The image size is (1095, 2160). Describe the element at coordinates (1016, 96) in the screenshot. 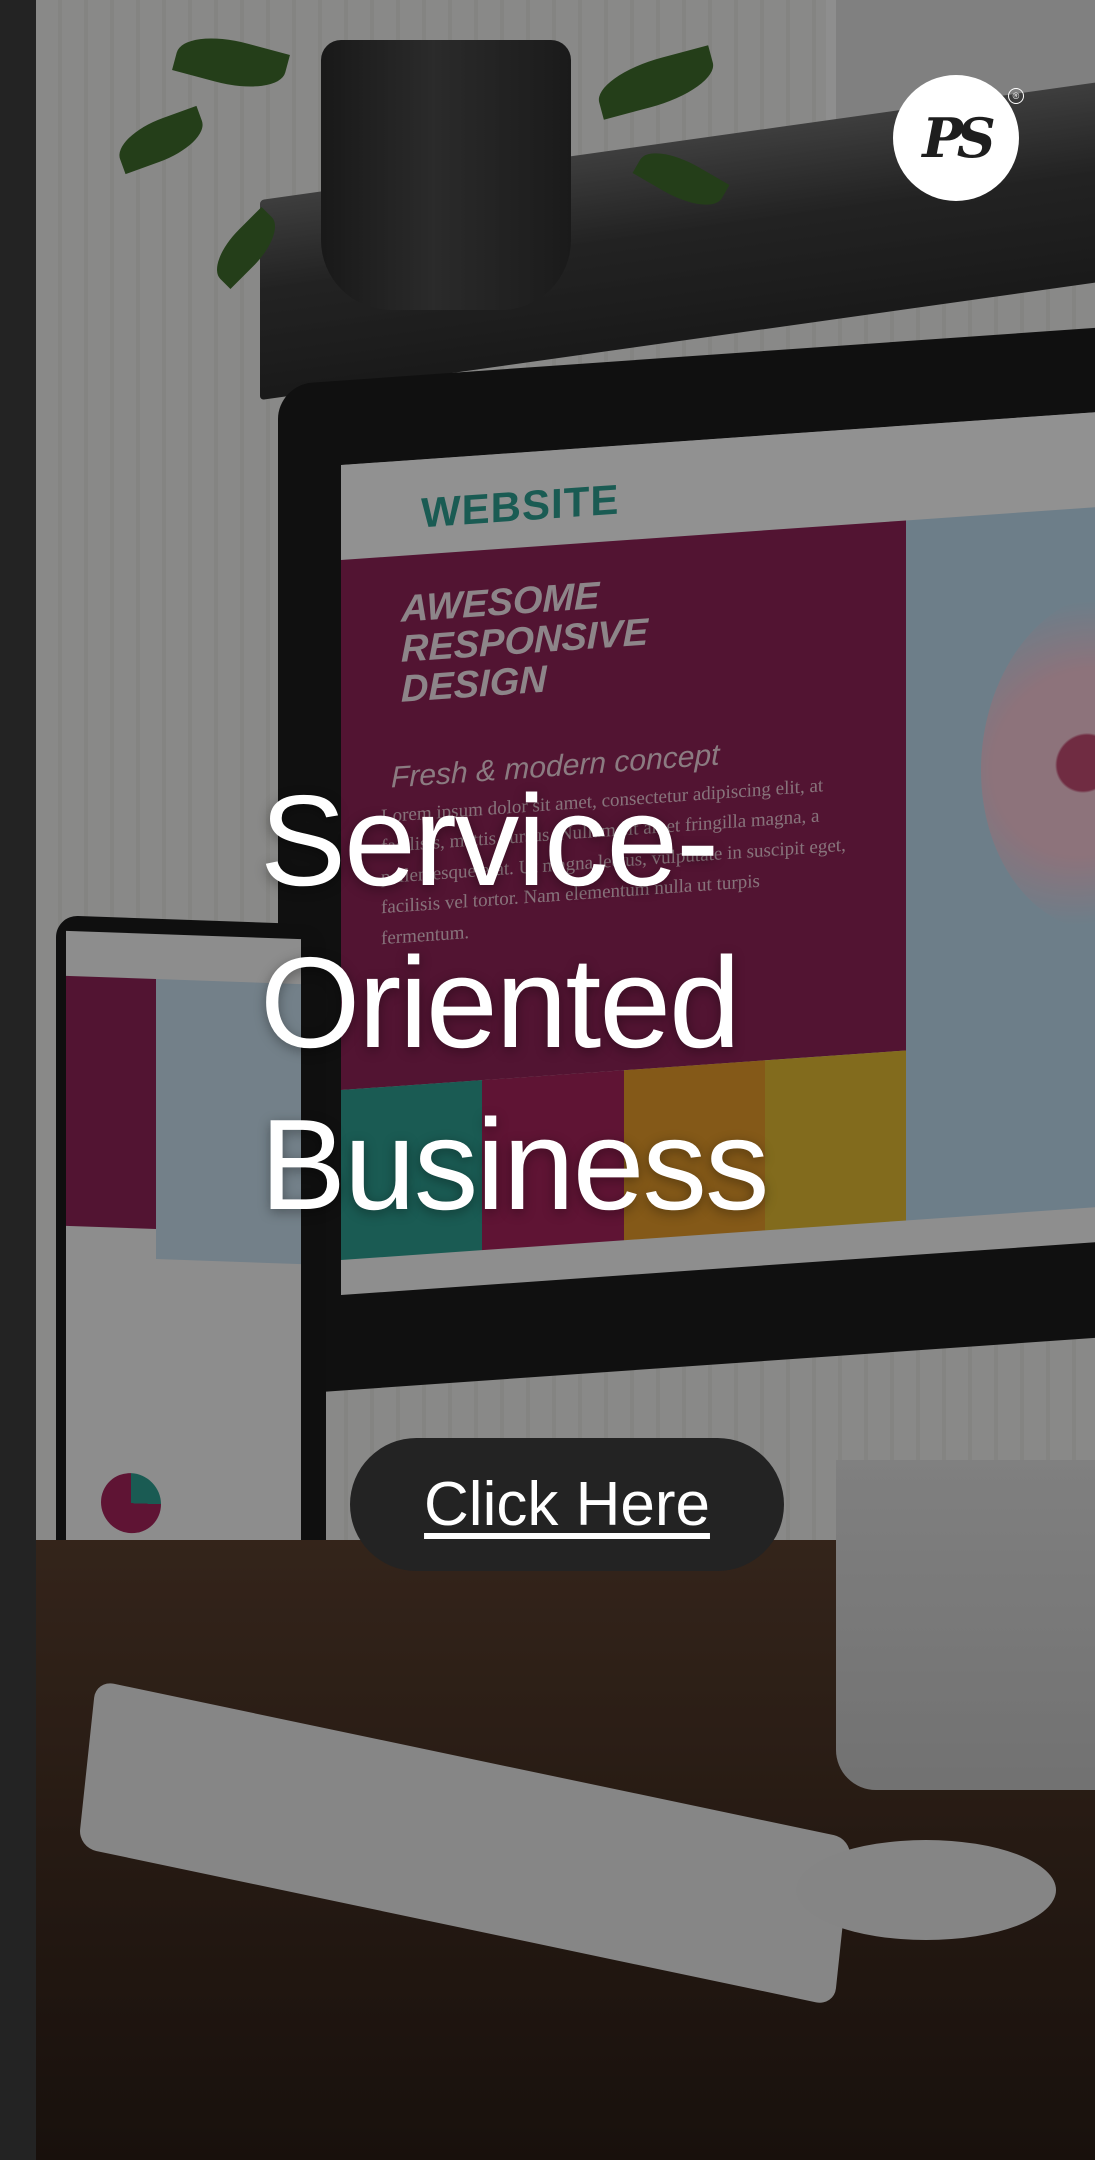

I see `registered-mark-icon: ®` at that location.